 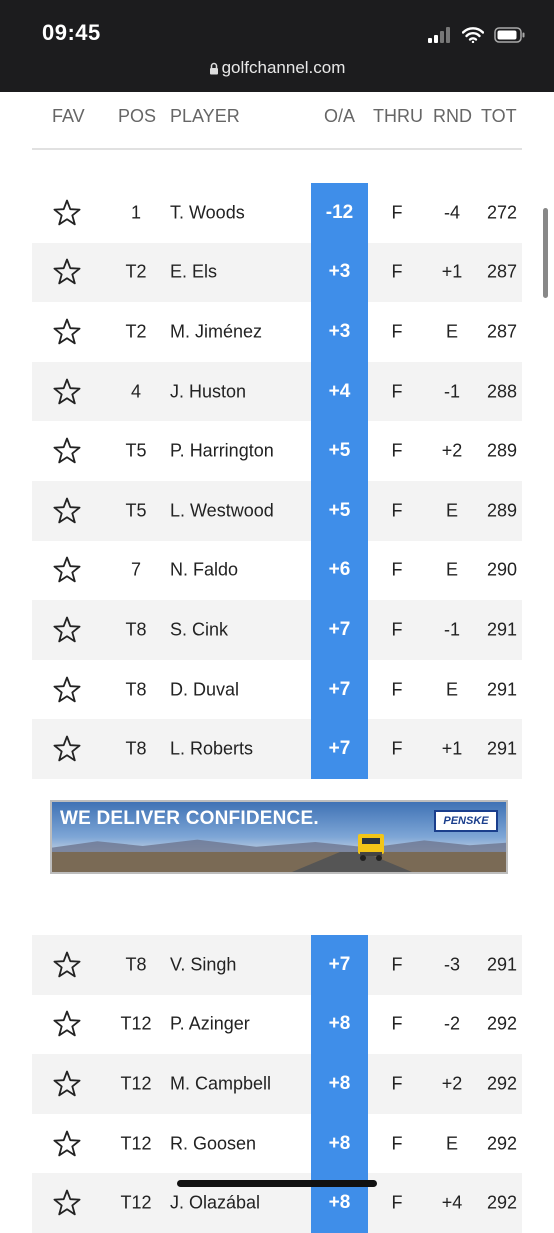 I want to click on overall-score: +6, so click(x=339, y=570).